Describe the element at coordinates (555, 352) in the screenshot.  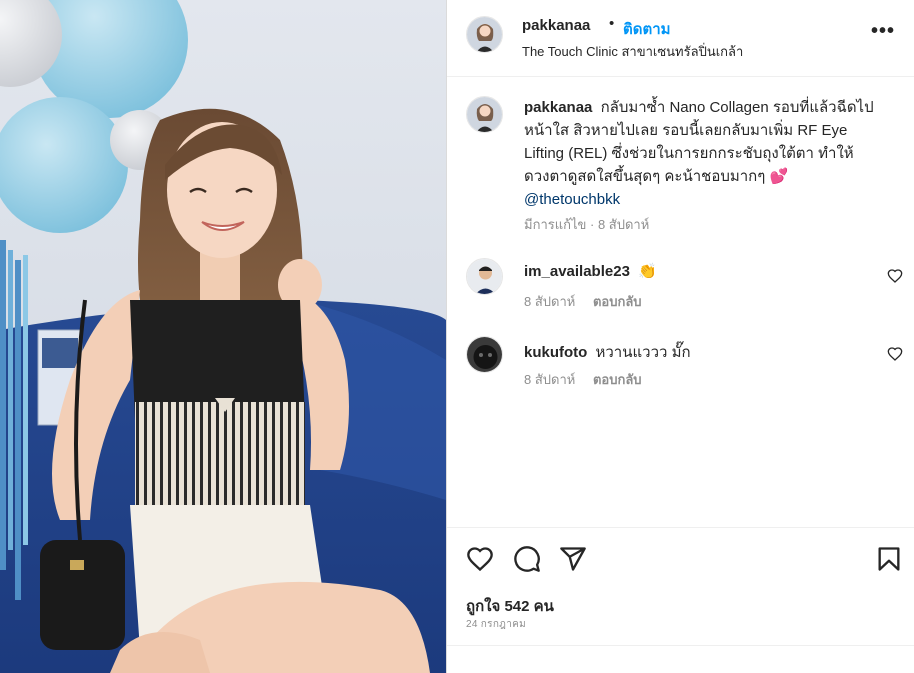
I see `comment-username: kukufoto` at that location.